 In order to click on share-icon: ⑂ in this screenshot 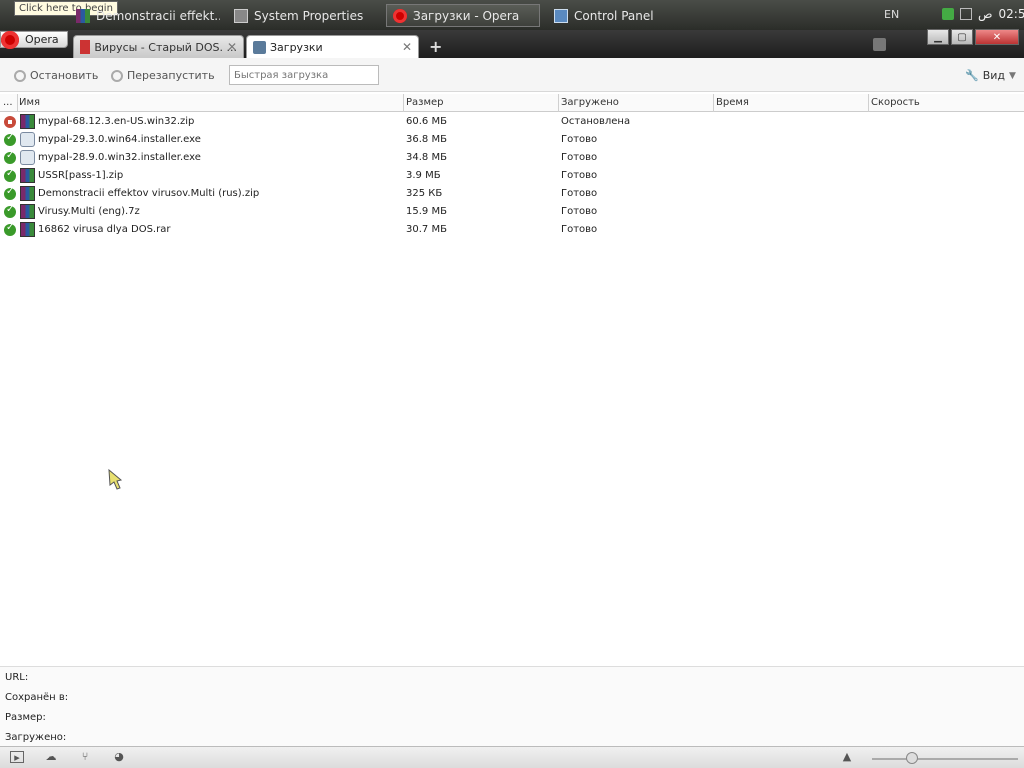, I will do `click(85, 757)`.